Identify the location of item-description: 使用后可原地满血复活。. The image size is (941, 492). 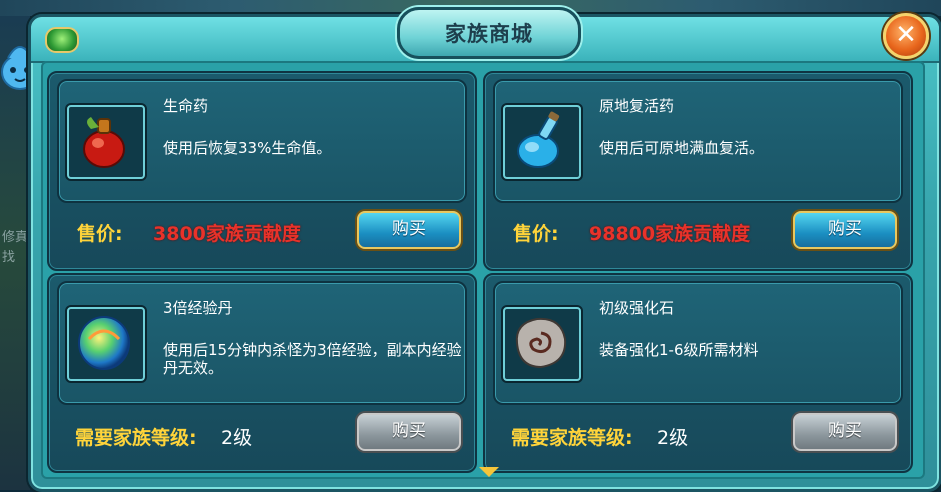
(682, 148).